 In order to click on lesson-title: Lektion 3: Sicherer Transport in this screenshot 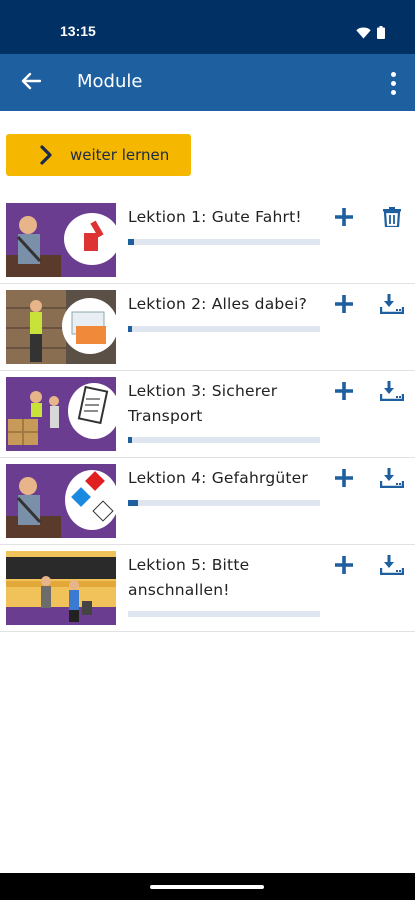, I will do `click(203, 403)`.